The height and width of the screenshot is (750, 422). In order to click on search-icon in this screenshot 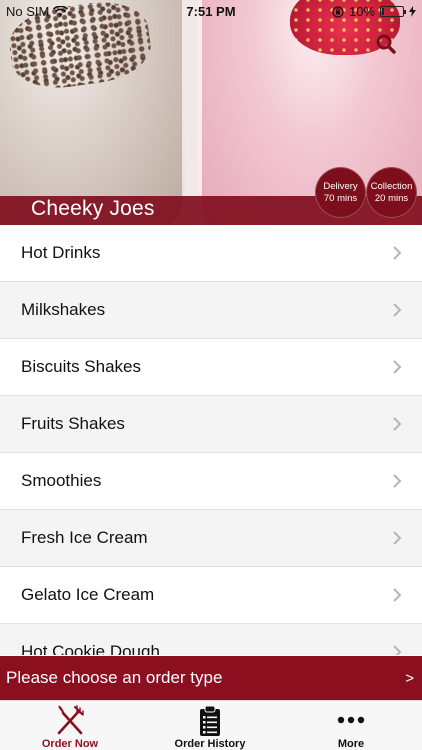, I will do `click(386, 44)`.